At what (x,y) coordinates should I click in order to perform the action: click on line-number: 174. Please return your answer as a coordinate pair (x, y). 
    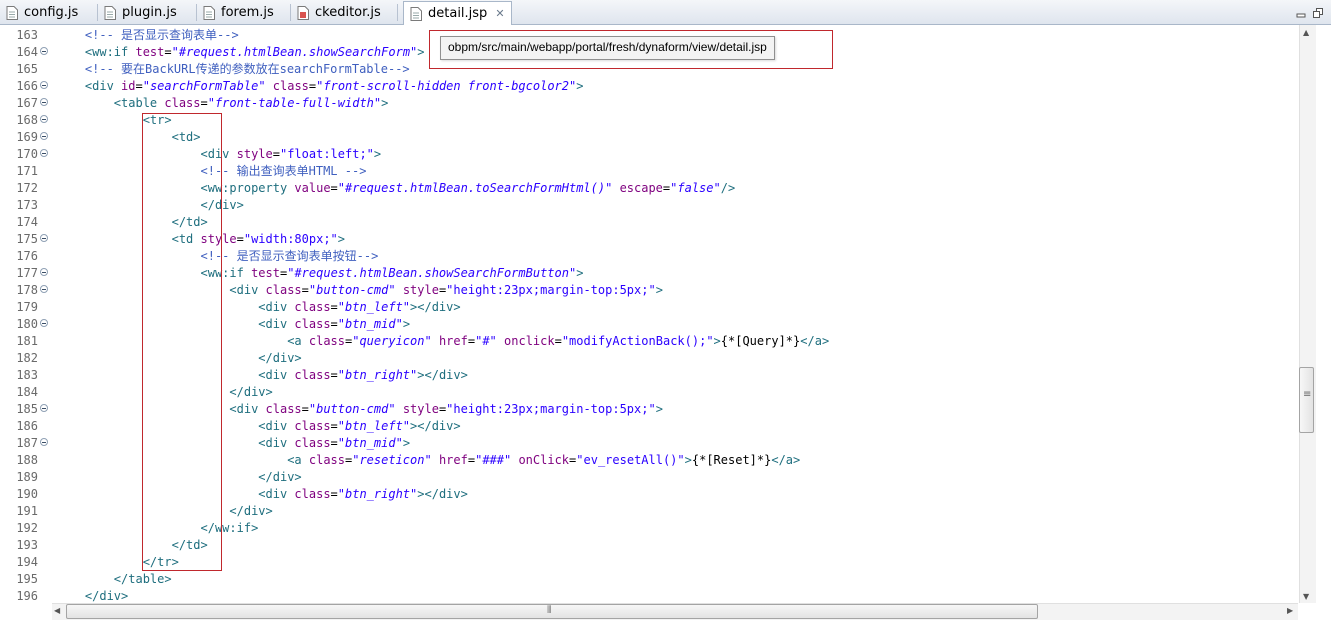
    Looking at the image, I should click on (27, 222).